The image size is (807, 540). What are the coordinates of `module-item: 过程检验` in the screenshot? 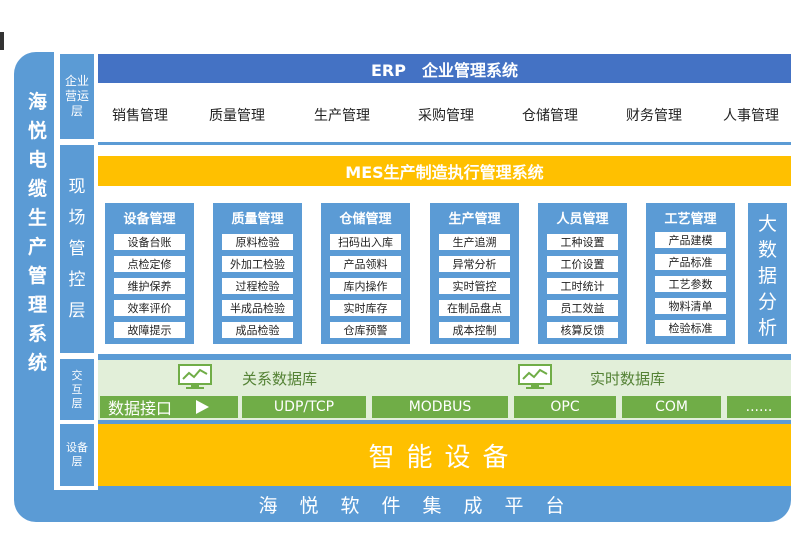 It's located at (257, 286).